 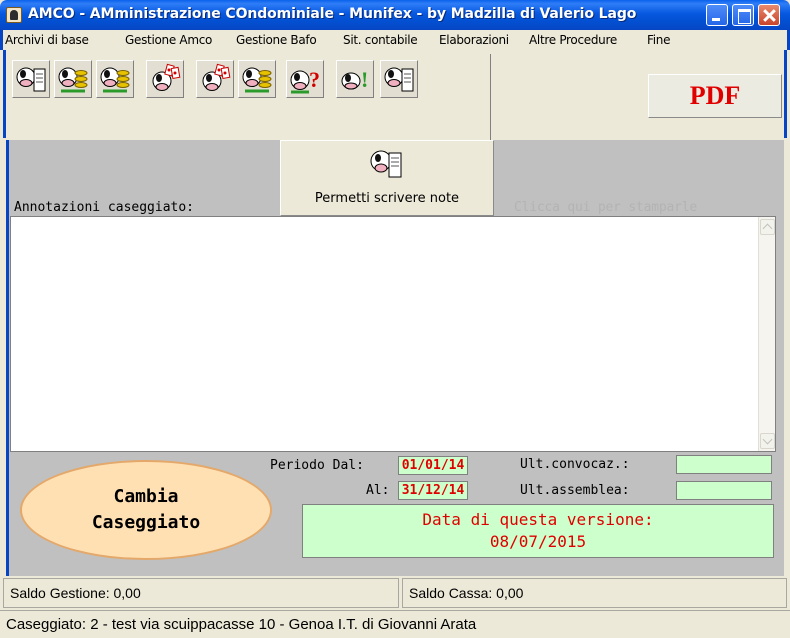 What do you see at coordinates (766, 334) in the screenshot?
I see `notes-scrollbar` at bounding box center [766, 334].